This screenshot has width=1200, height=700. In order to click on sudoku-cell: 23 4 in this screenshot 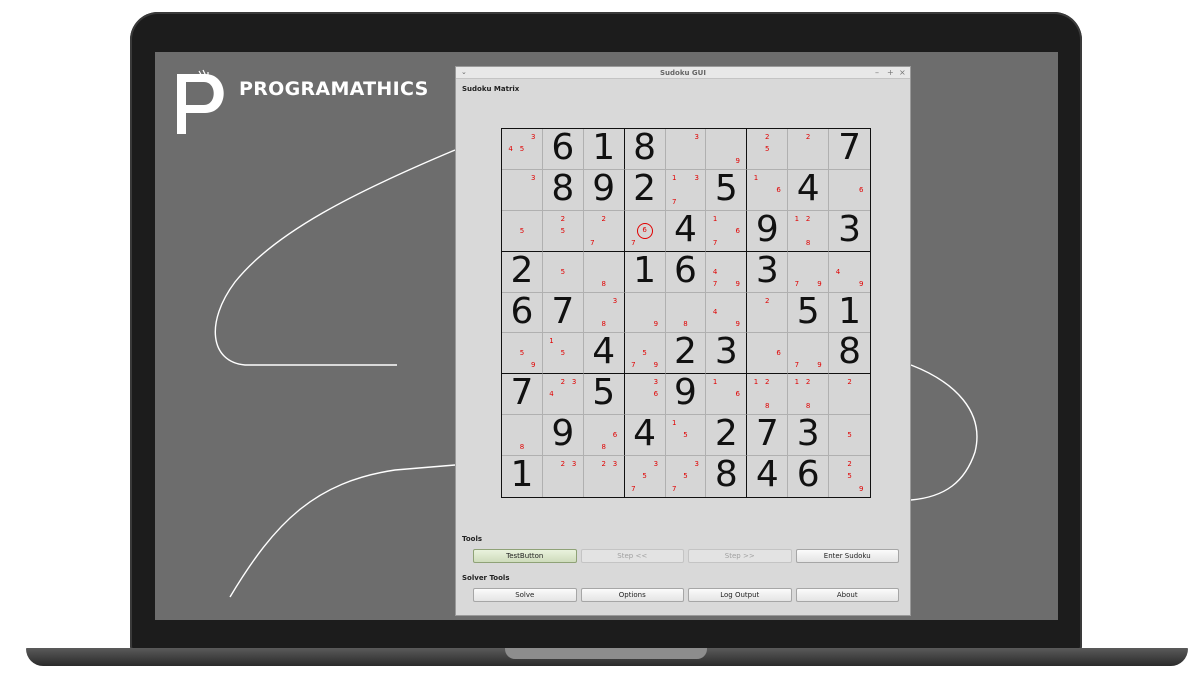, I will do `click(563, 395)`.